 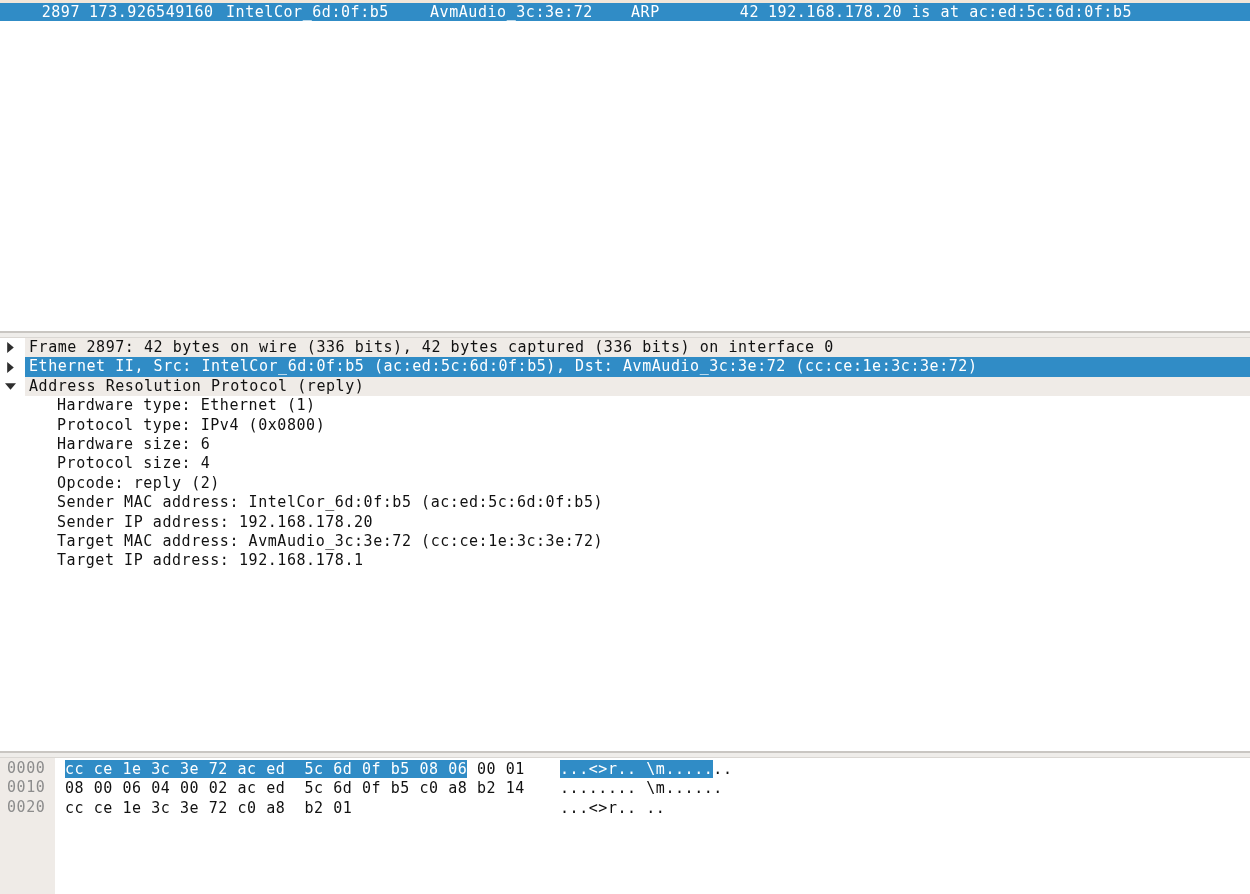 I want to click on table-cell-text: AvmAudio_3c:3e:72, so click(x=511, y=12).